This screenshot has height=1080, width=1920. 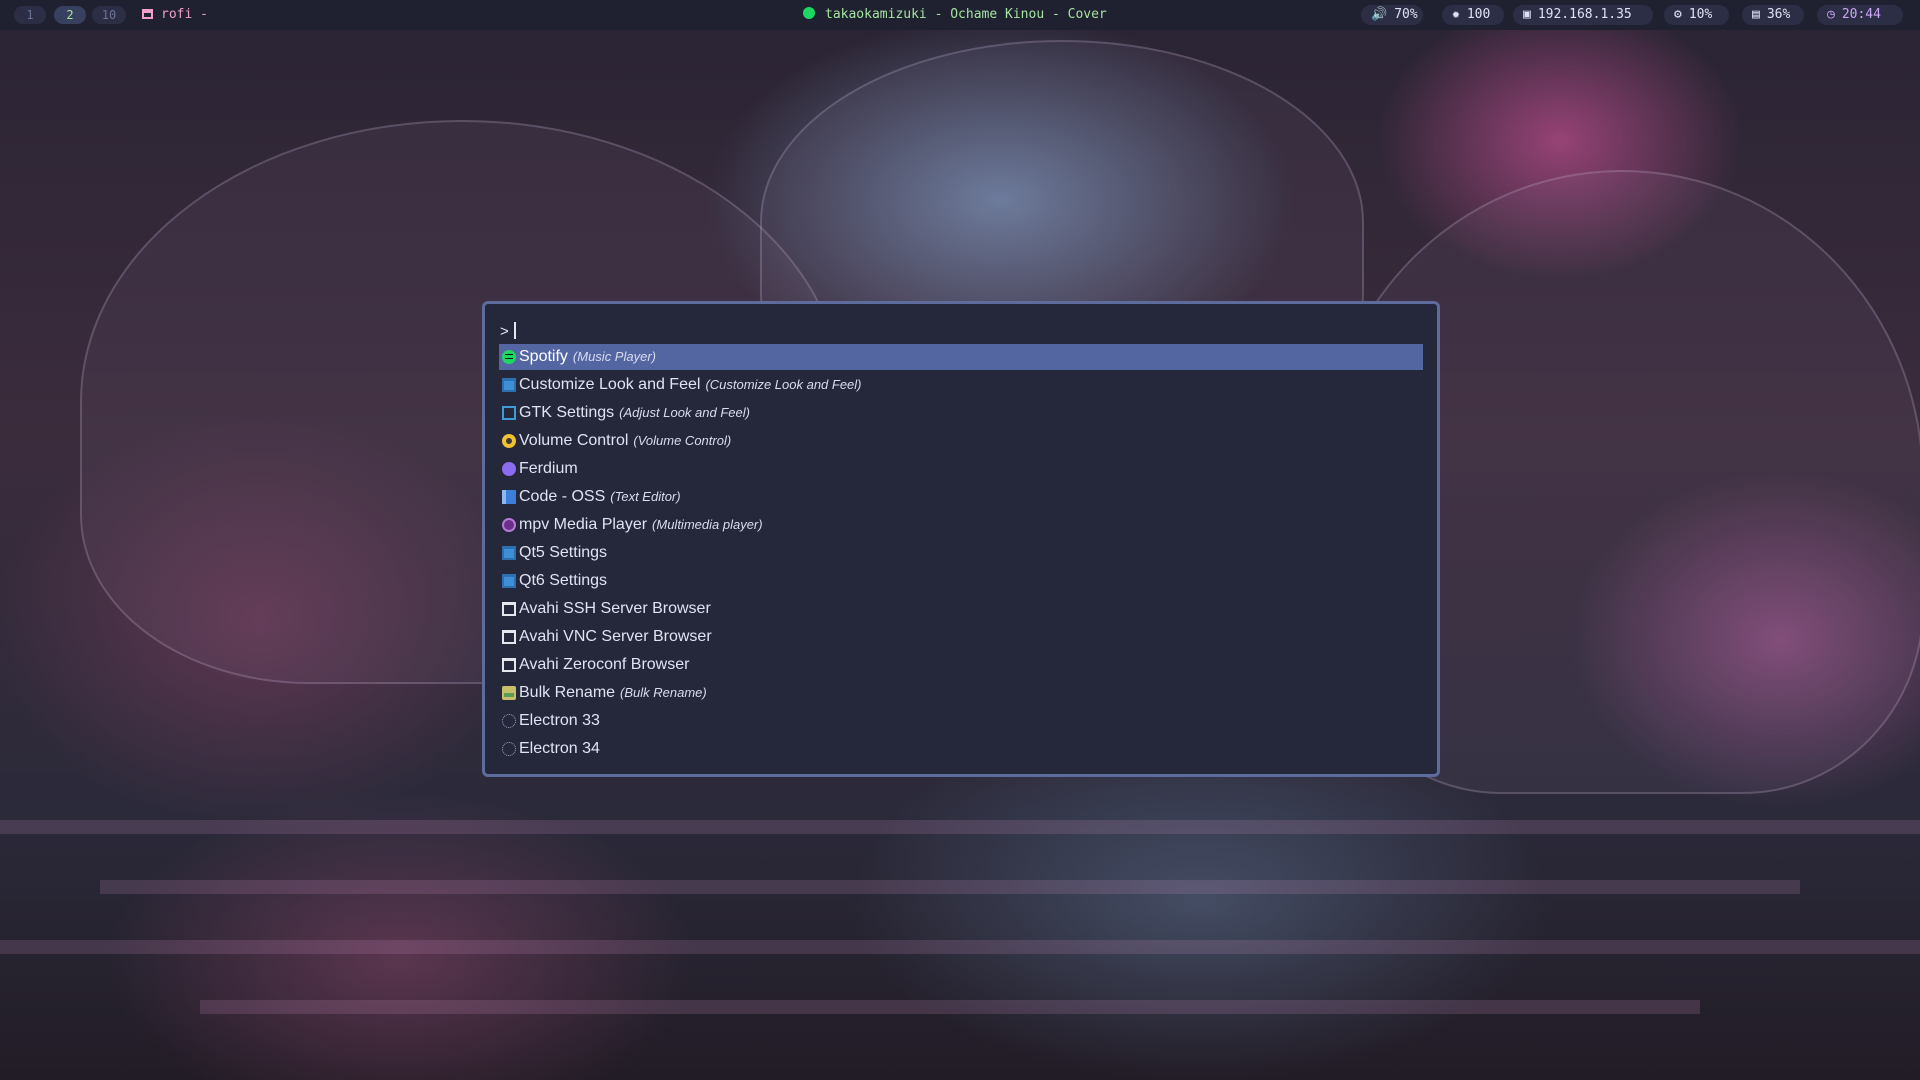 What do you see at coordinates (509, 525) in the screenshot?
I see `mpv-icon` at bounding box center [509, 525].